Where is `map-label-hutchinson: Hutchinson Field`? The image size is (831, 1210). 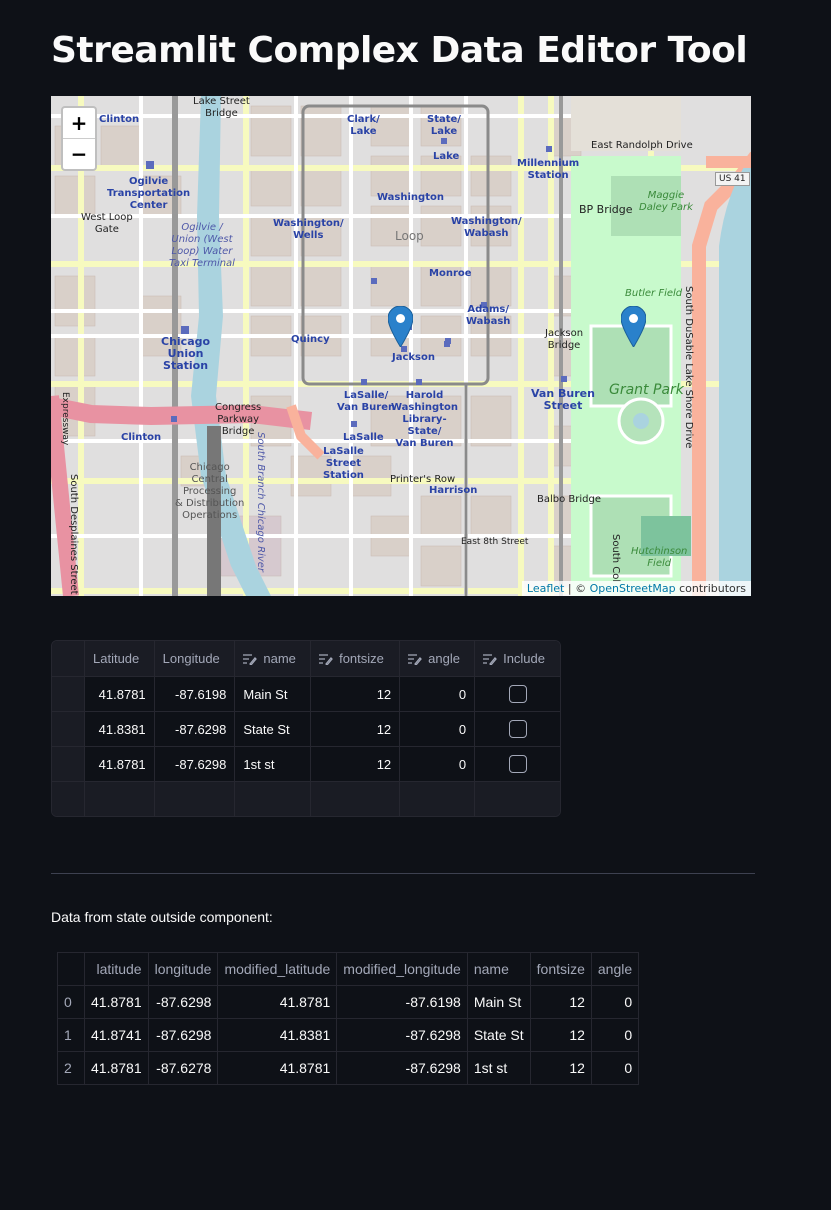
map-label-hutchinson: Hutchinson Field is located at coordinates (659, 557).